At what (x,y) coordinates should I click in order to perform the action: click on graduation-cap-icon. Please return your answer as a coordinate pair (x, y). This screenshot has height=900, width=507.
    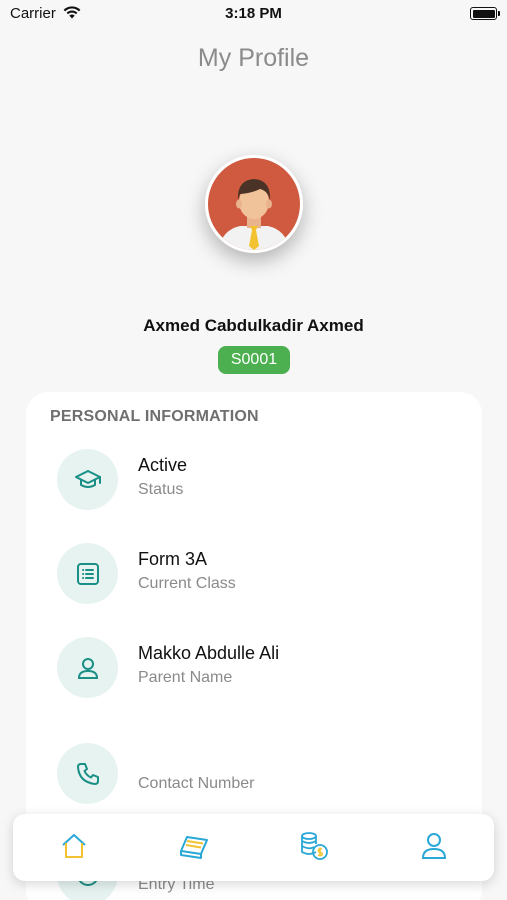
    Looking at the image, I should click on (87, 479).